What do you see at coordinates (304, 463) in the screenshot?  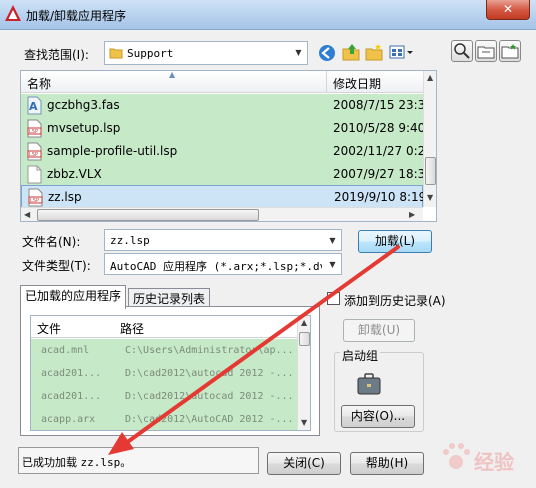 I see `close-button: 关闭(C)` at bounding box center [304, 463].